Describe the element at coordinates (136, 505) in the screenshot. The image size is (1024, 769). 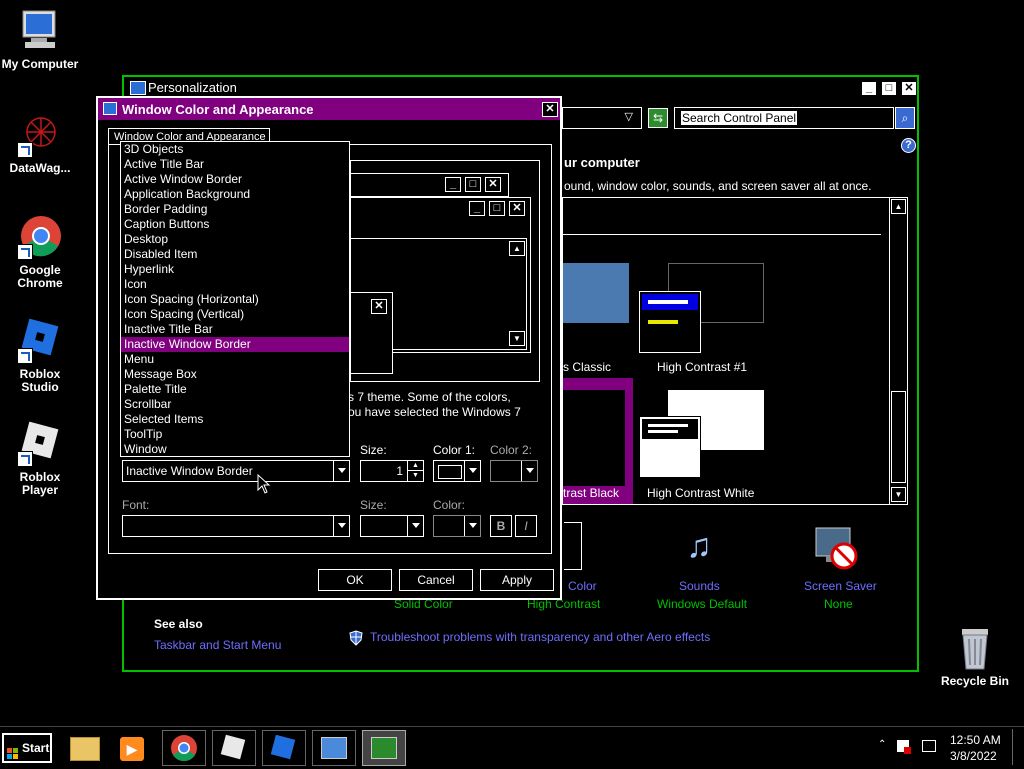
I see `font-label: Font:` at that location.